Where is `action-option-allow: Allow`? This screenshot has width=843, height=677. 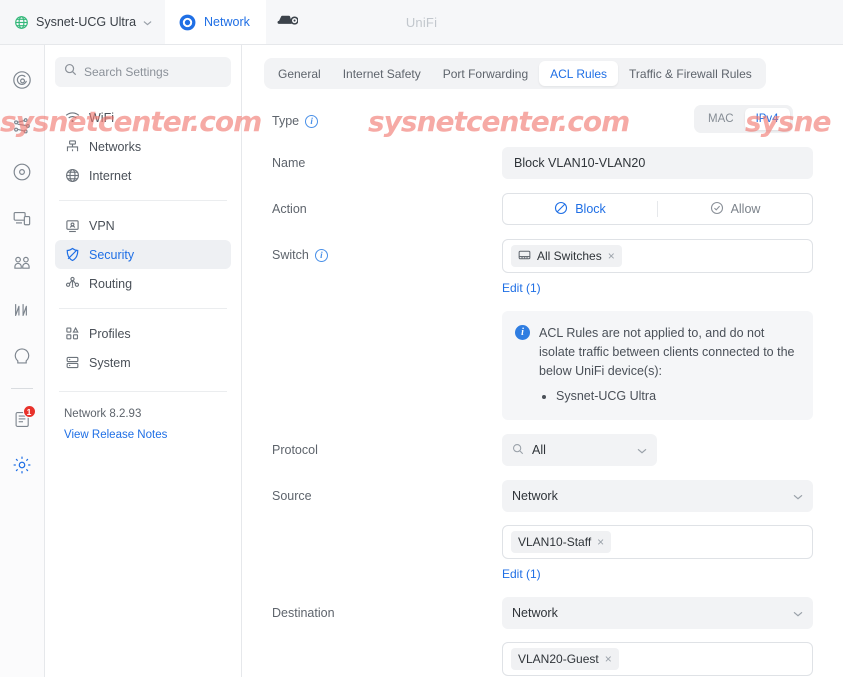 action-option-allow: Allow is located at coordinates (735, 209).